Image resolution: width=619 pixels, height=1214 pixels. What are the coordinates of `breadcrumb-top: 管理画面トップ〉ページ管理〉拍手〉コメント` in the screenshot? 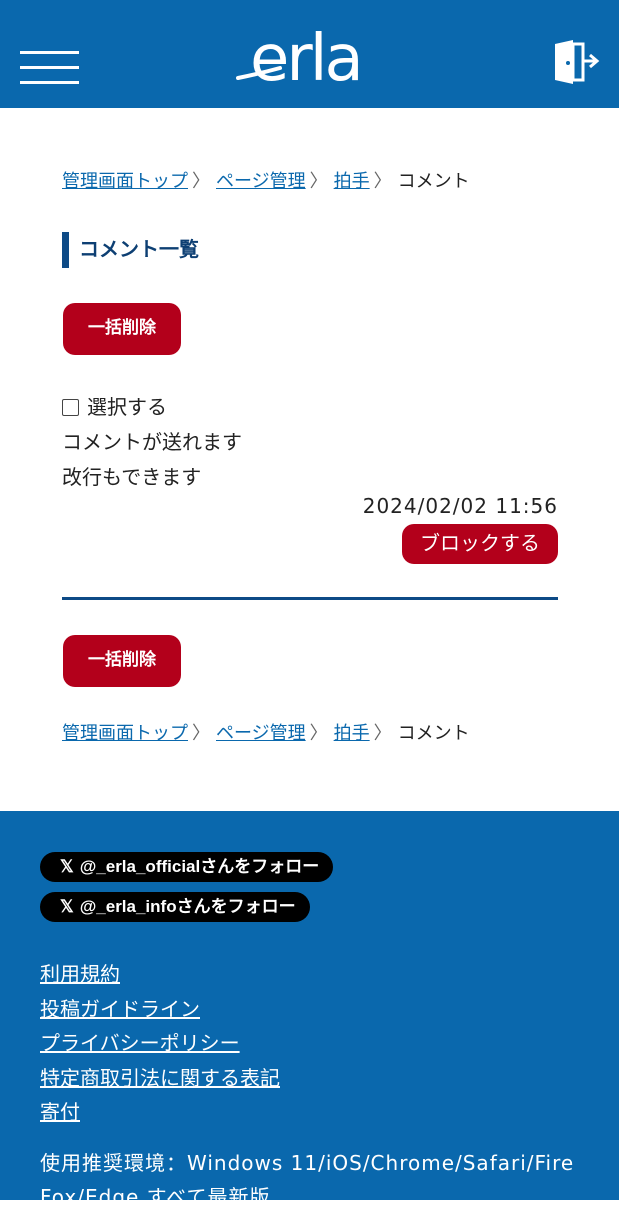 It's located at (266, 182).